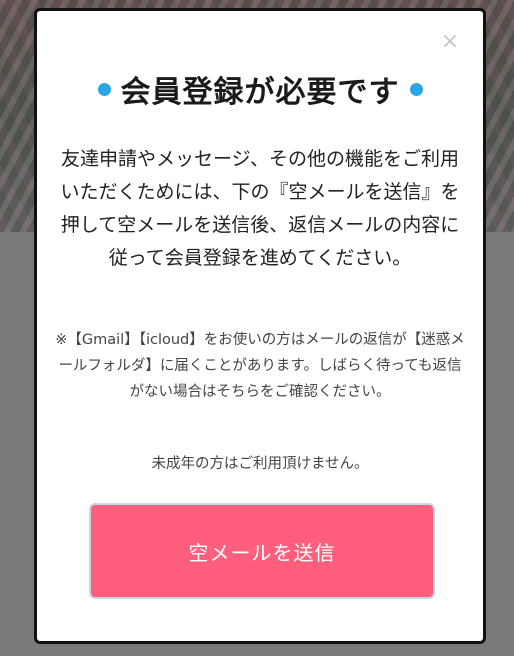 The width and height of the screenshot is (514, 656). Describe the element at coordinates (260, 92) in the screenshot. I see `modal-title: 会員登録が必要です` at that location.